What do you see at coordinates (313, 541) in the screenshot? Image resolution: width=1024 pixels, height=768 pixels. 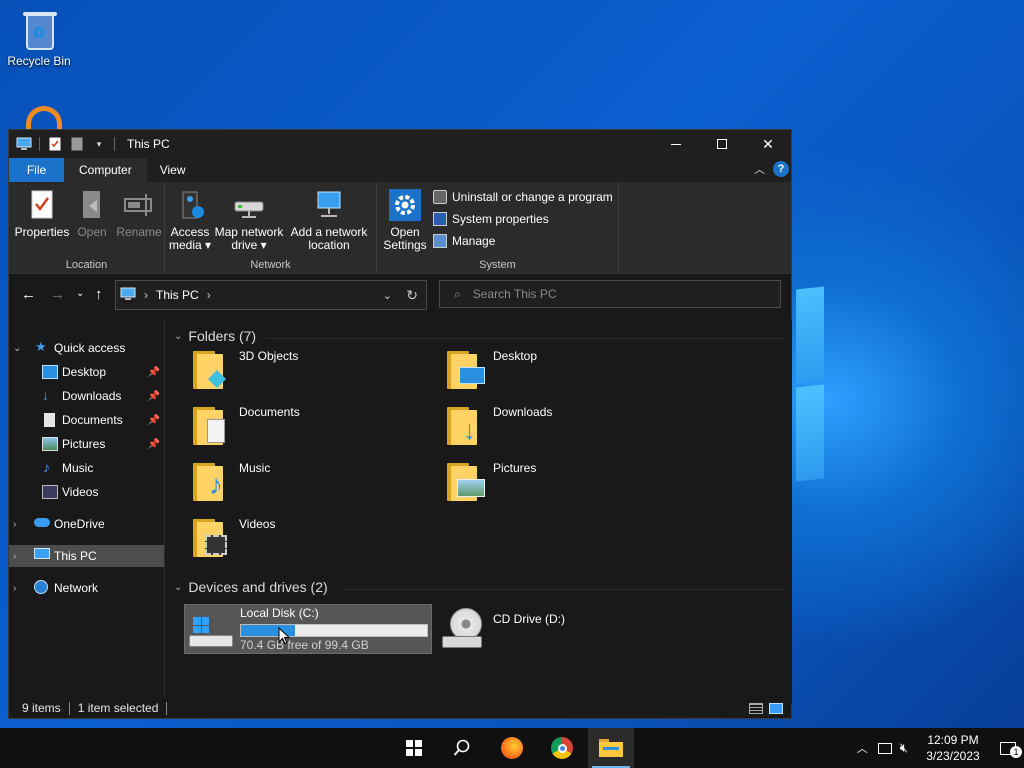 I see `folder-videos: Videos` at bounding box center [313, 541].